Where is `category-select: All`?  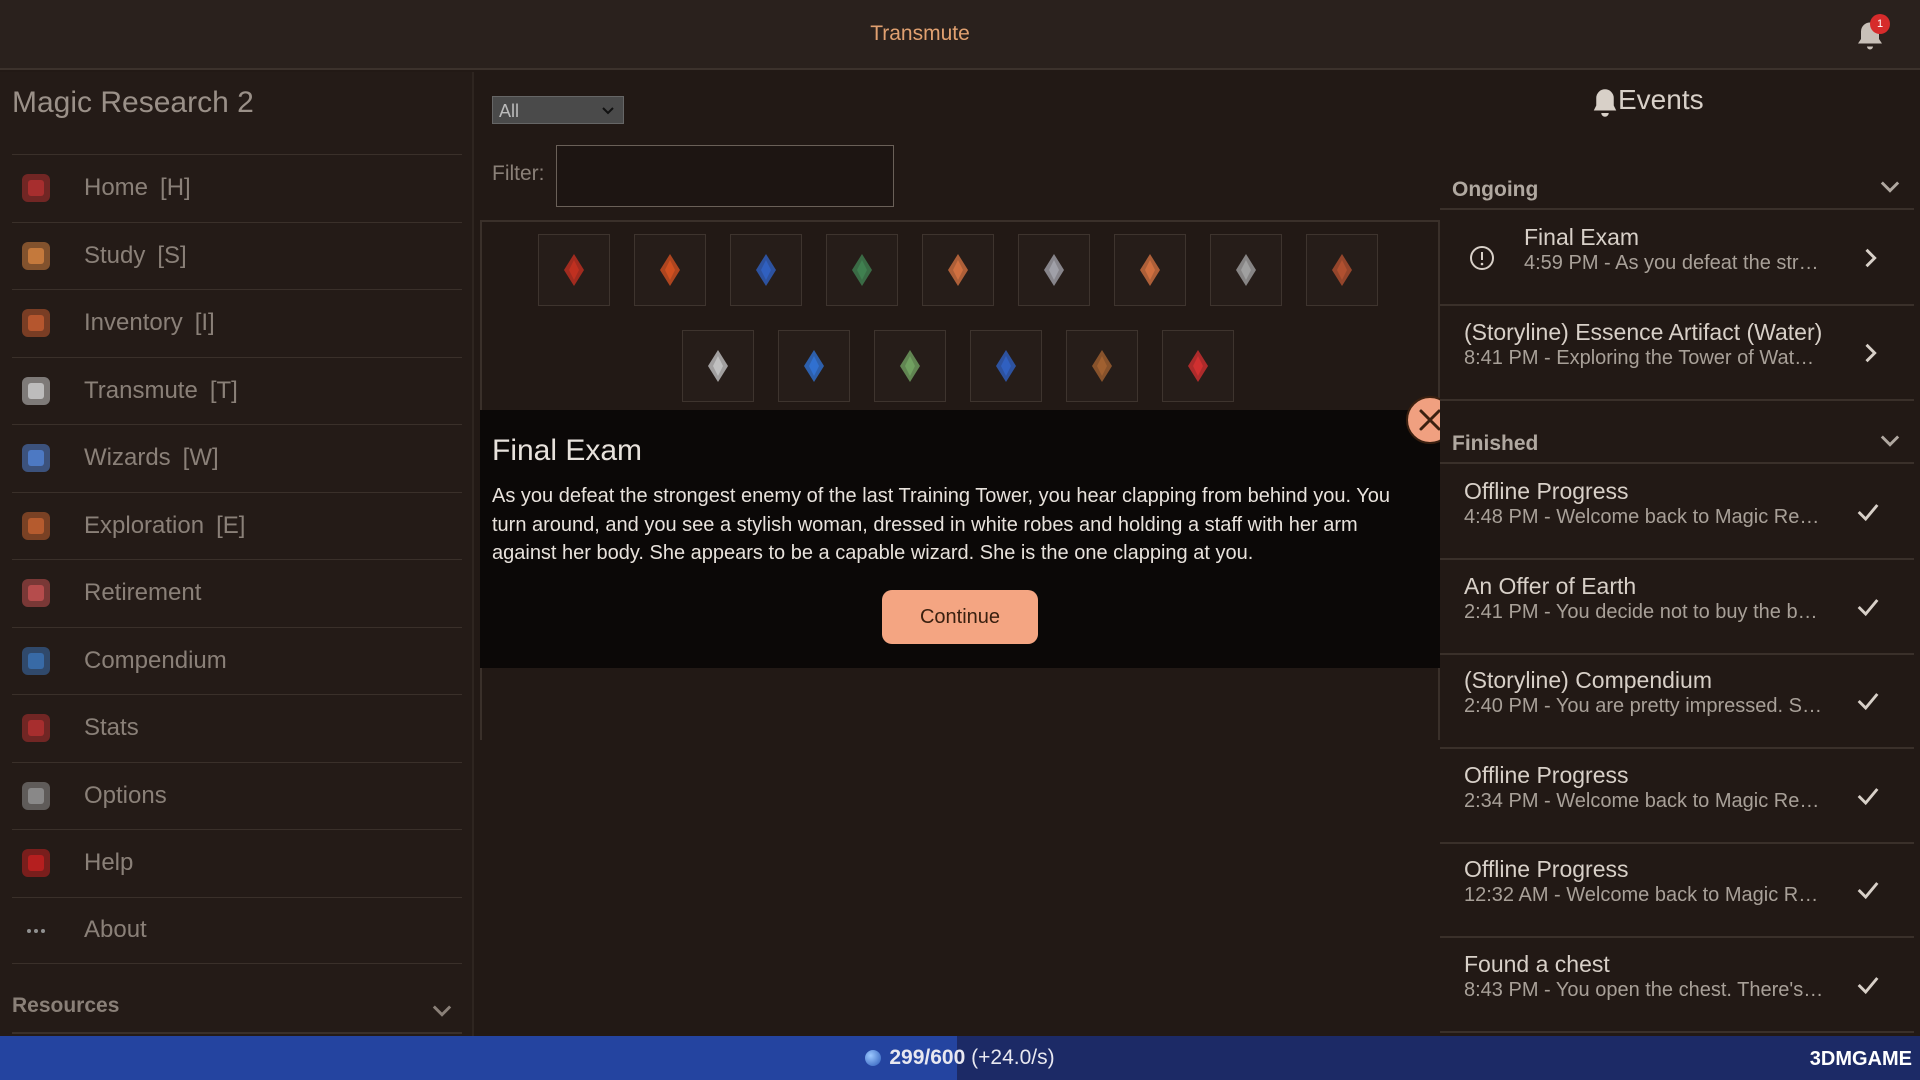 category-select: All is located at coordinates (558, 110).